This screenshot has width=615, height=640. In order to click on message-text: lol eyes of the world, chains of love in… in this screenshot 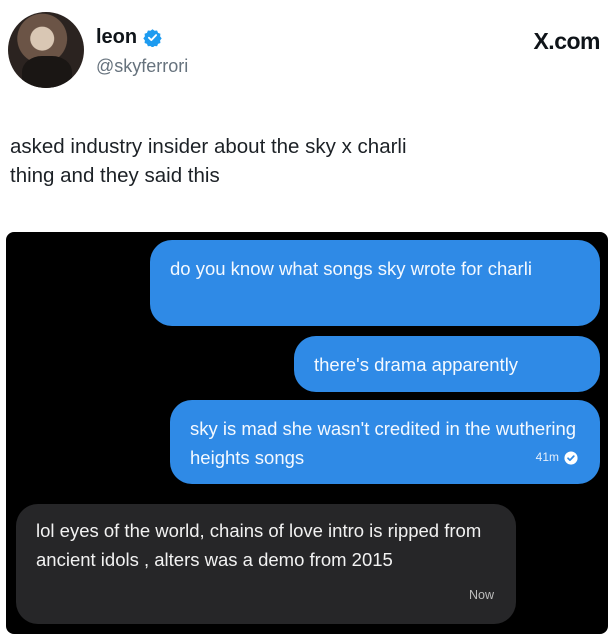, I will do `click(259, 545)`.